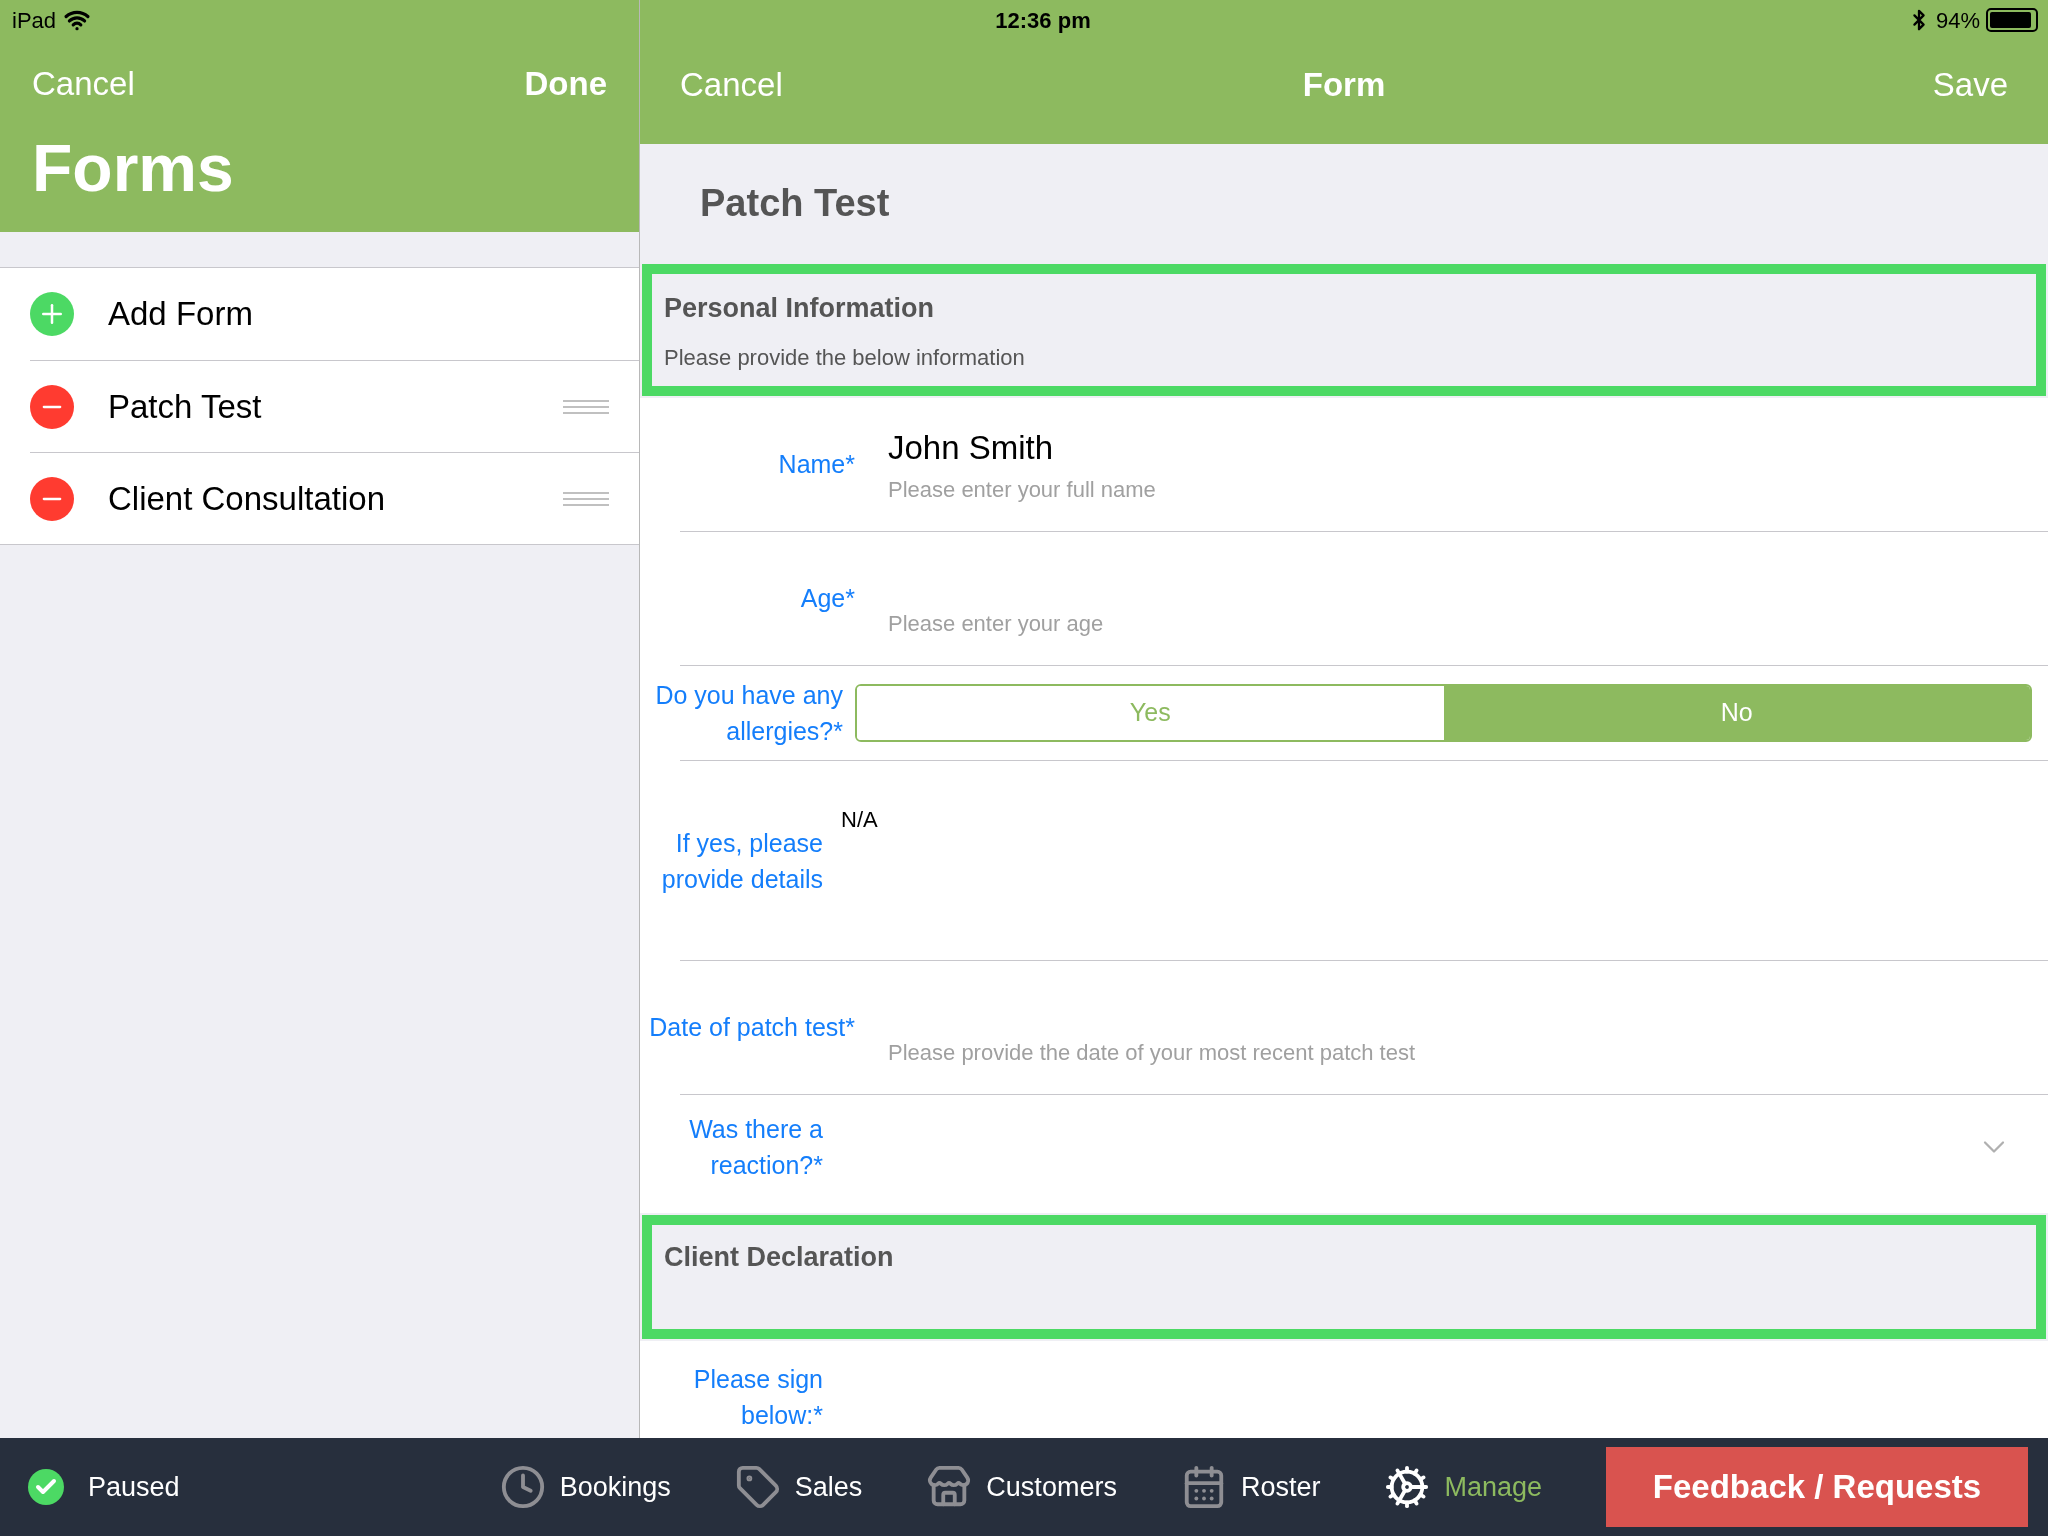 The width and height of the screenshot is (2048, 1536). I want to click on section-subtitle: Please provide the below information, so click(845, 357).